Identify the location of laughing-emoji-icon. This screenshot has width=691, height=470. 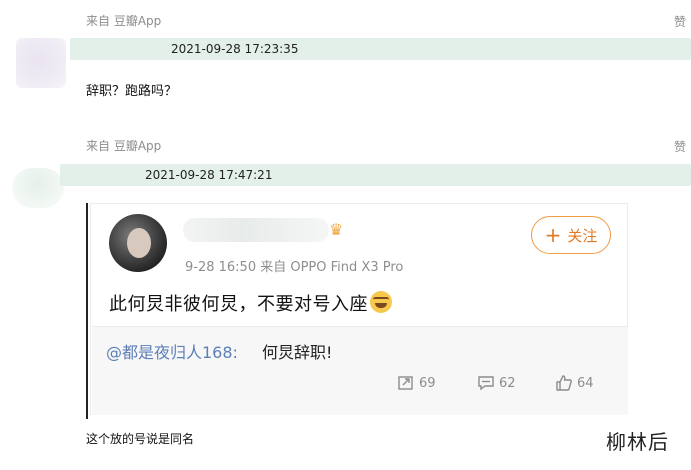
(381, 302).